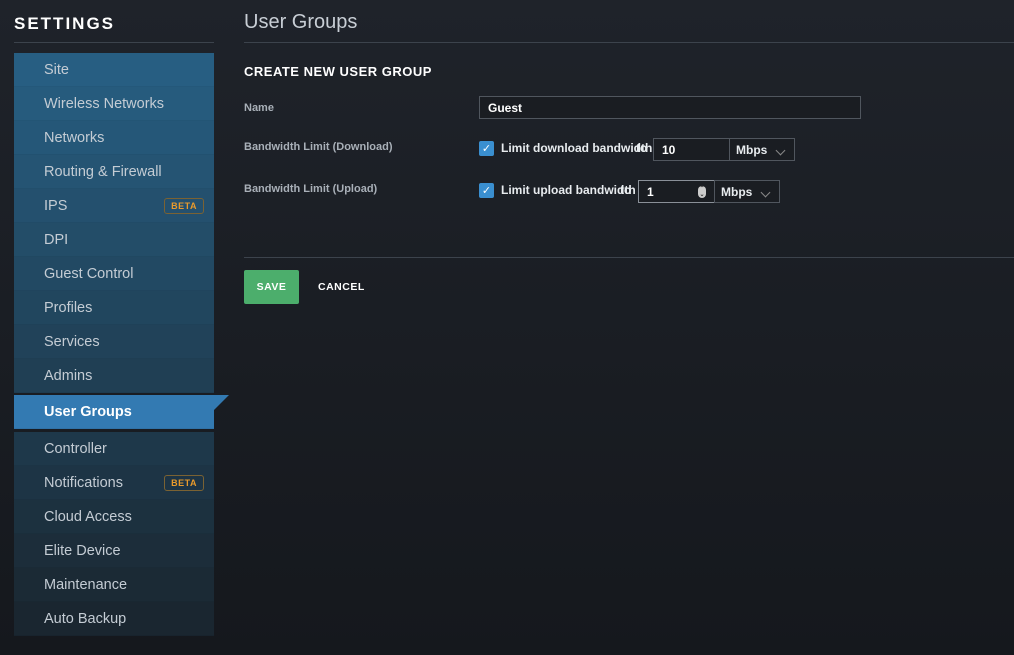 This screenshot has width=1014, height=655. I want to click on download-unit-select: Mbps, so click(762, 149).